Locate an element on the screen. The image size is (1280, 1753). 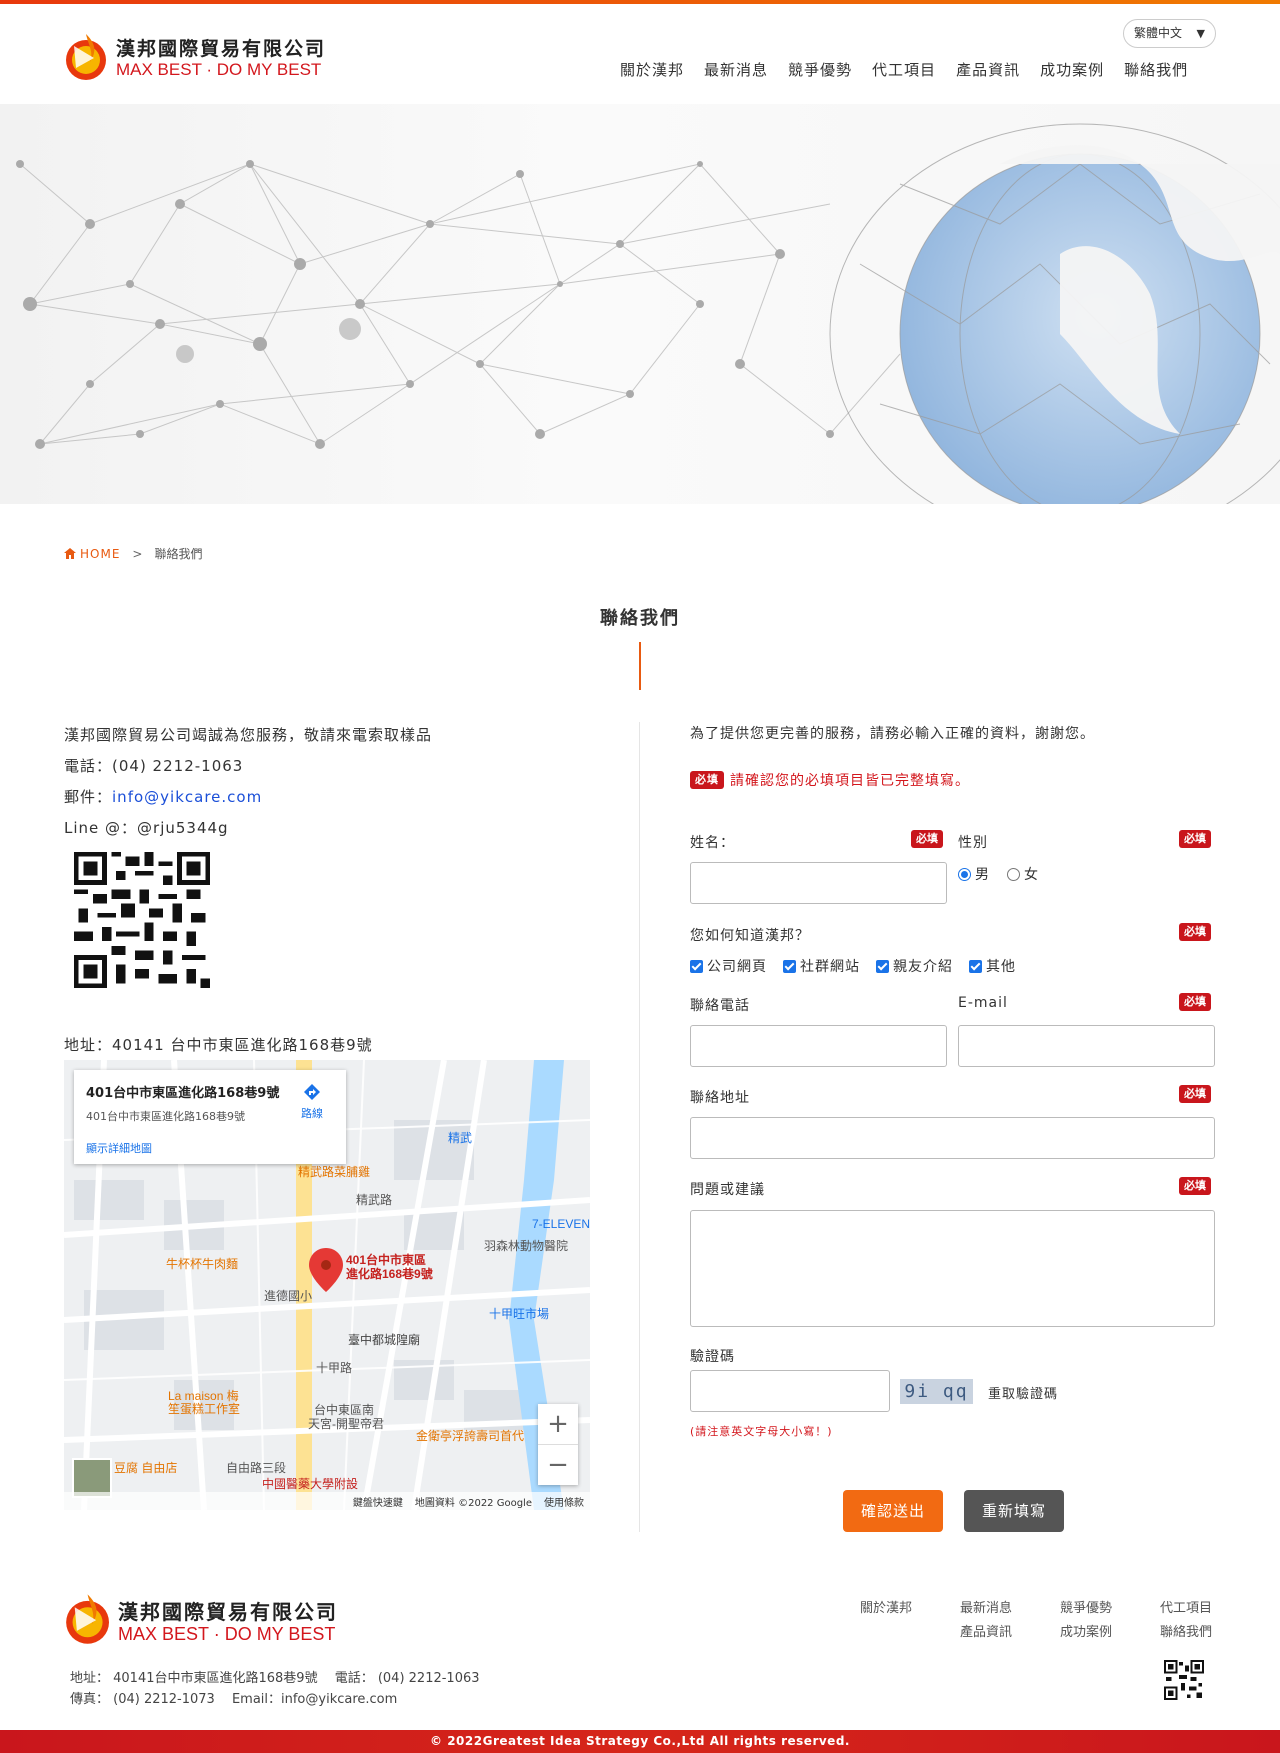
footer-nav-spacer is located at coordinates (910, 1630).